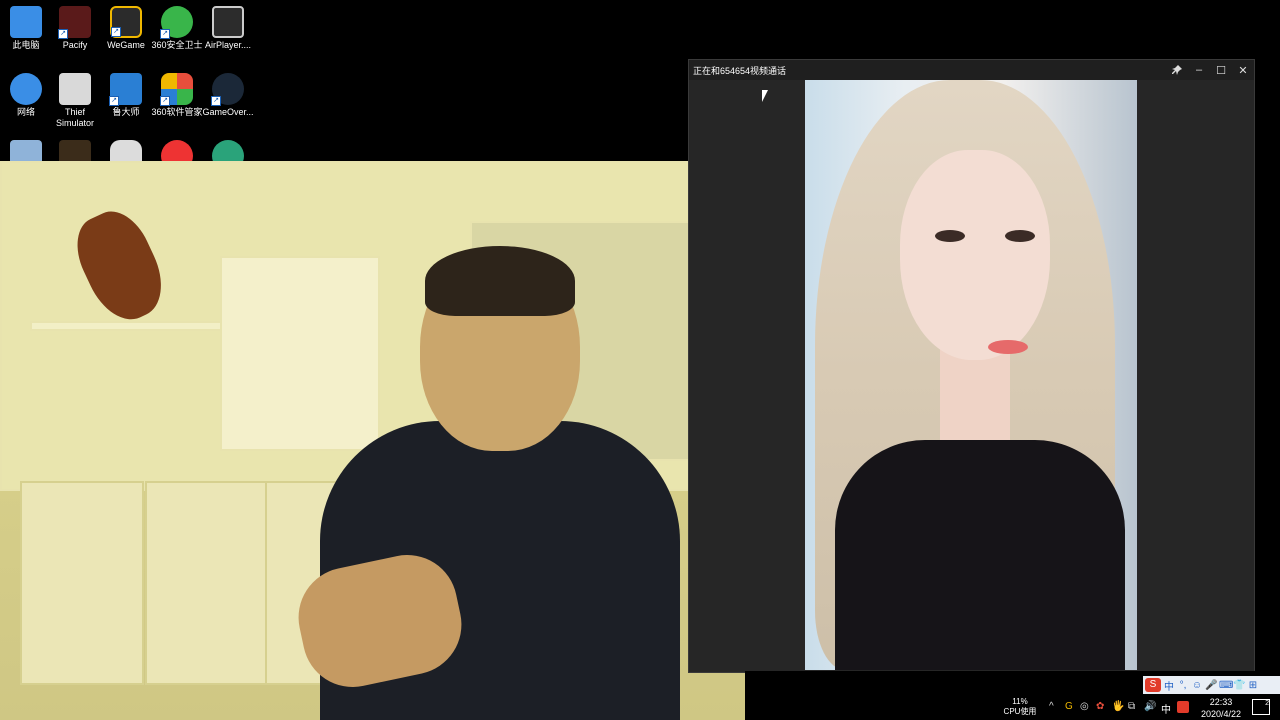 The height and width of the screenshot is (720, 1280). Describe the element at coordinates (1221, 714) in the screenshot. I see `clock-date: 2020/4/22` at that location.